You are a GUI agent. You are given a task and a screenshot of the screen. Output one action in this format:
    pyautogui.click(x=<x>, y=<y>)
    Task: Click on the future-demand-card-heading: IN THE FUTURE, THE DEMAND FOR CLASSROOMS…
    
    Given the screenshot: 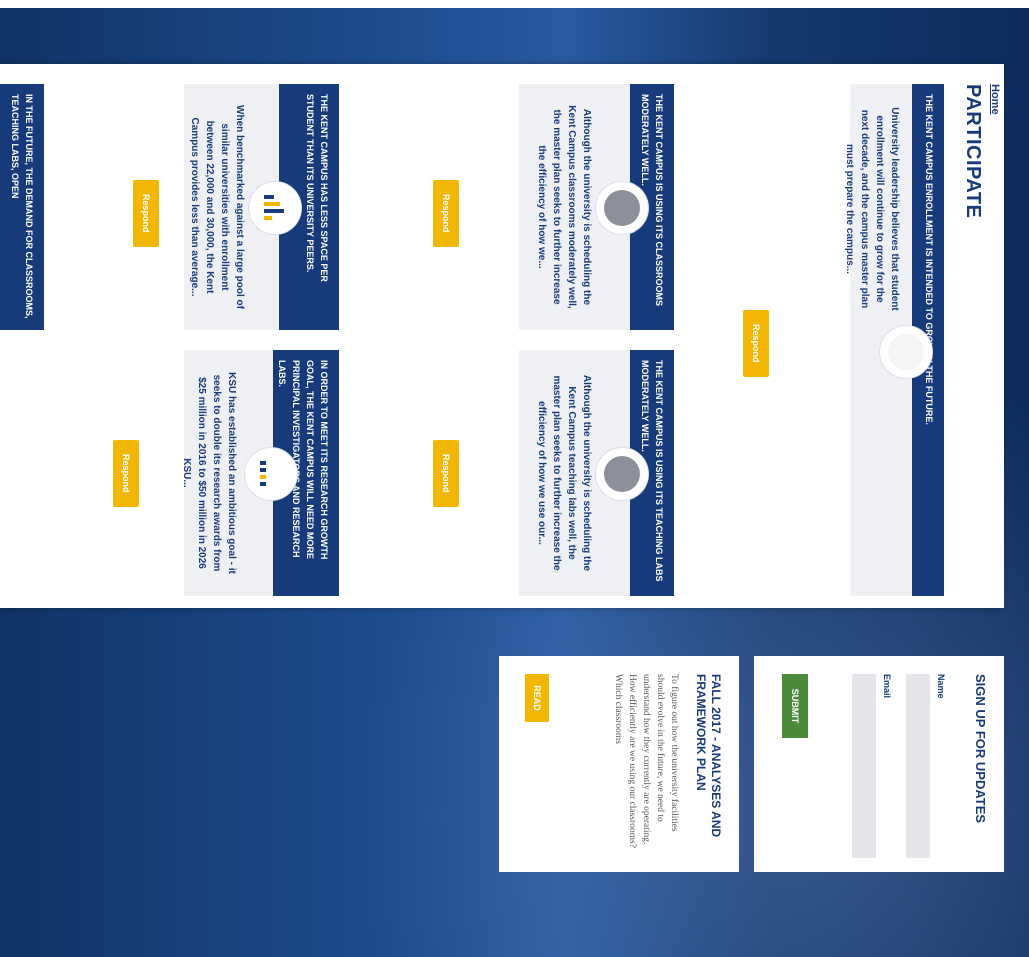 What is the action you would take?
    pyautogui.click(x=22, y=207)
    